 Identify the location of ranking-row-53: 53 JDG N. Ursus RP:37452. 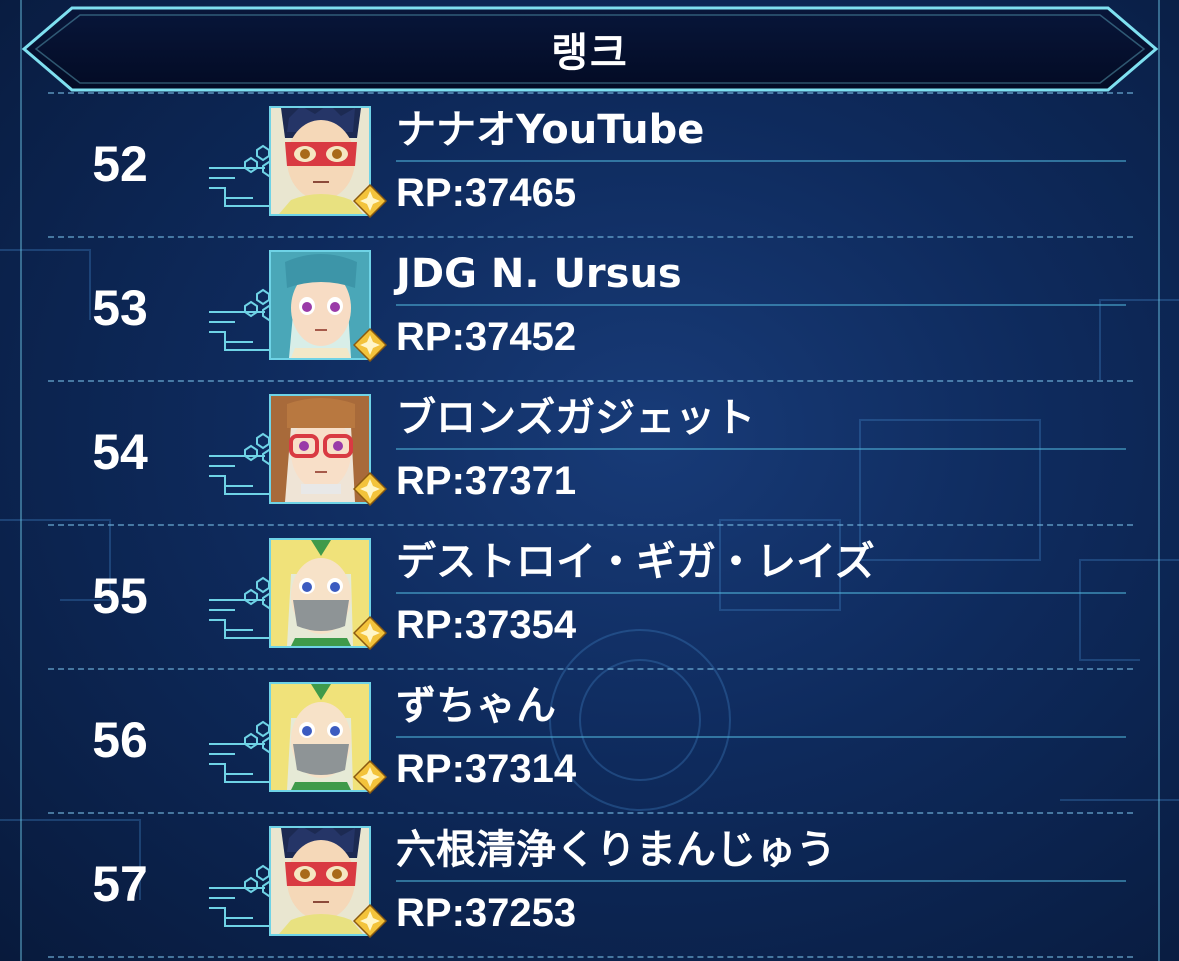
(589, 308).